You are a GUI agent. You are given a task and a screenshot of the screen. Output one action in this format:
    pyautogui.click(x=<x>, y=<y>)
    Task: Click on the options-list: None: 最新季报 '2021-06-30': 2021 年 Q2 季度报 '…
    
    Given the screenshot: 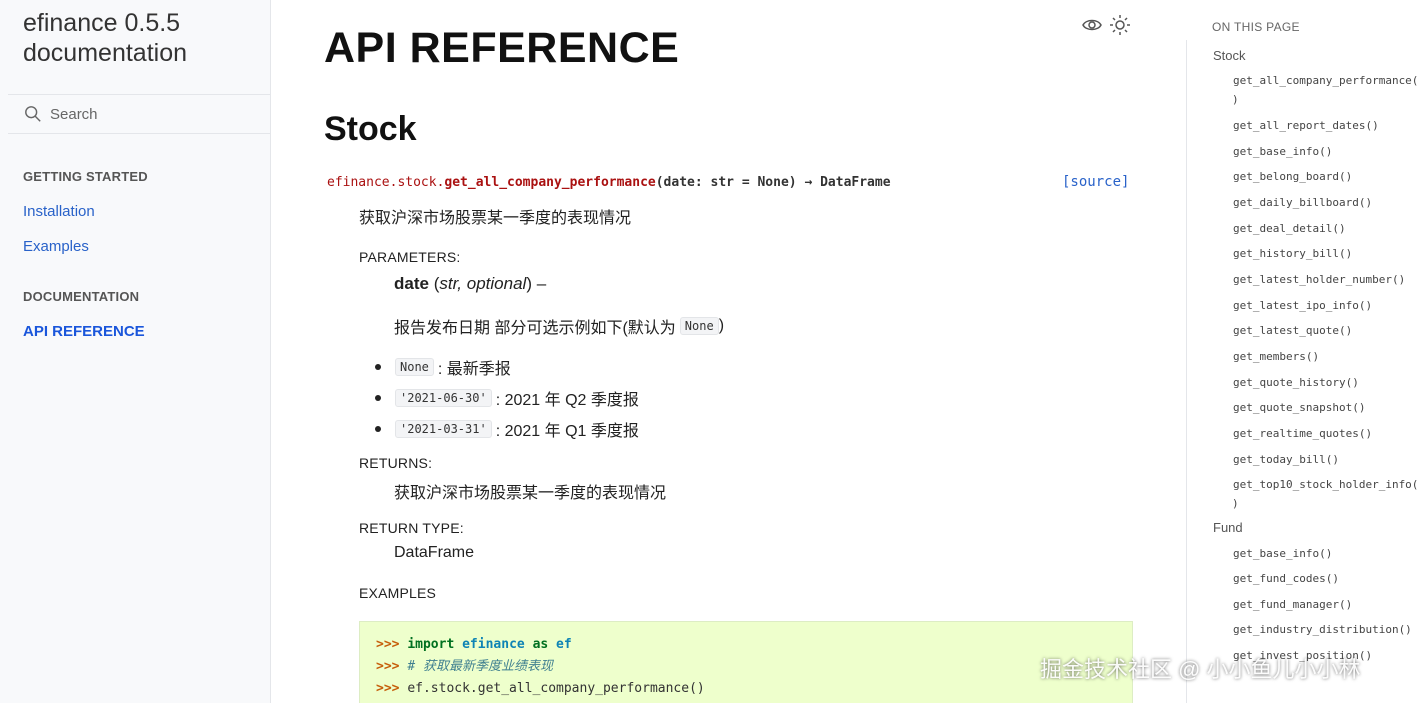 What is the action you would take?
    pyautogui.click(x=507, y=397)
    